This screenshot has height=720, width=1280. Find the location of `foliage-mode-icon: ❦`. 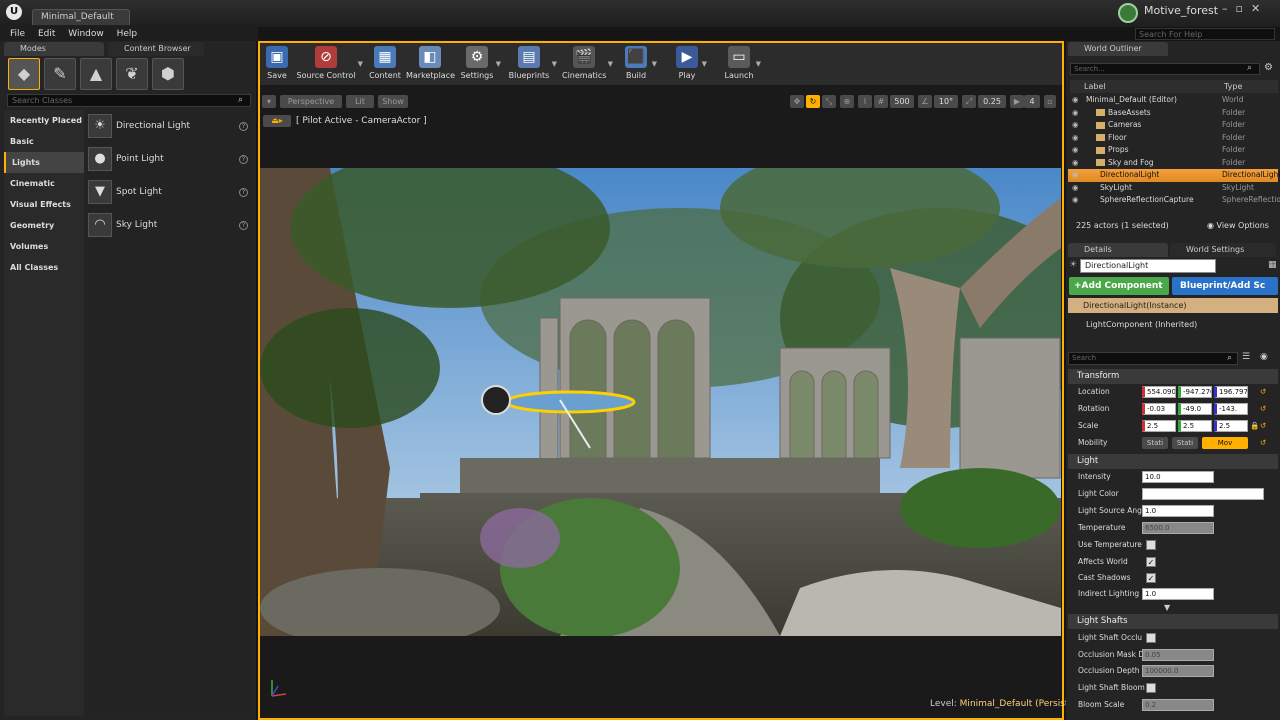

foliage-mode-icon: ❦ is located at coordinates (132, 74).